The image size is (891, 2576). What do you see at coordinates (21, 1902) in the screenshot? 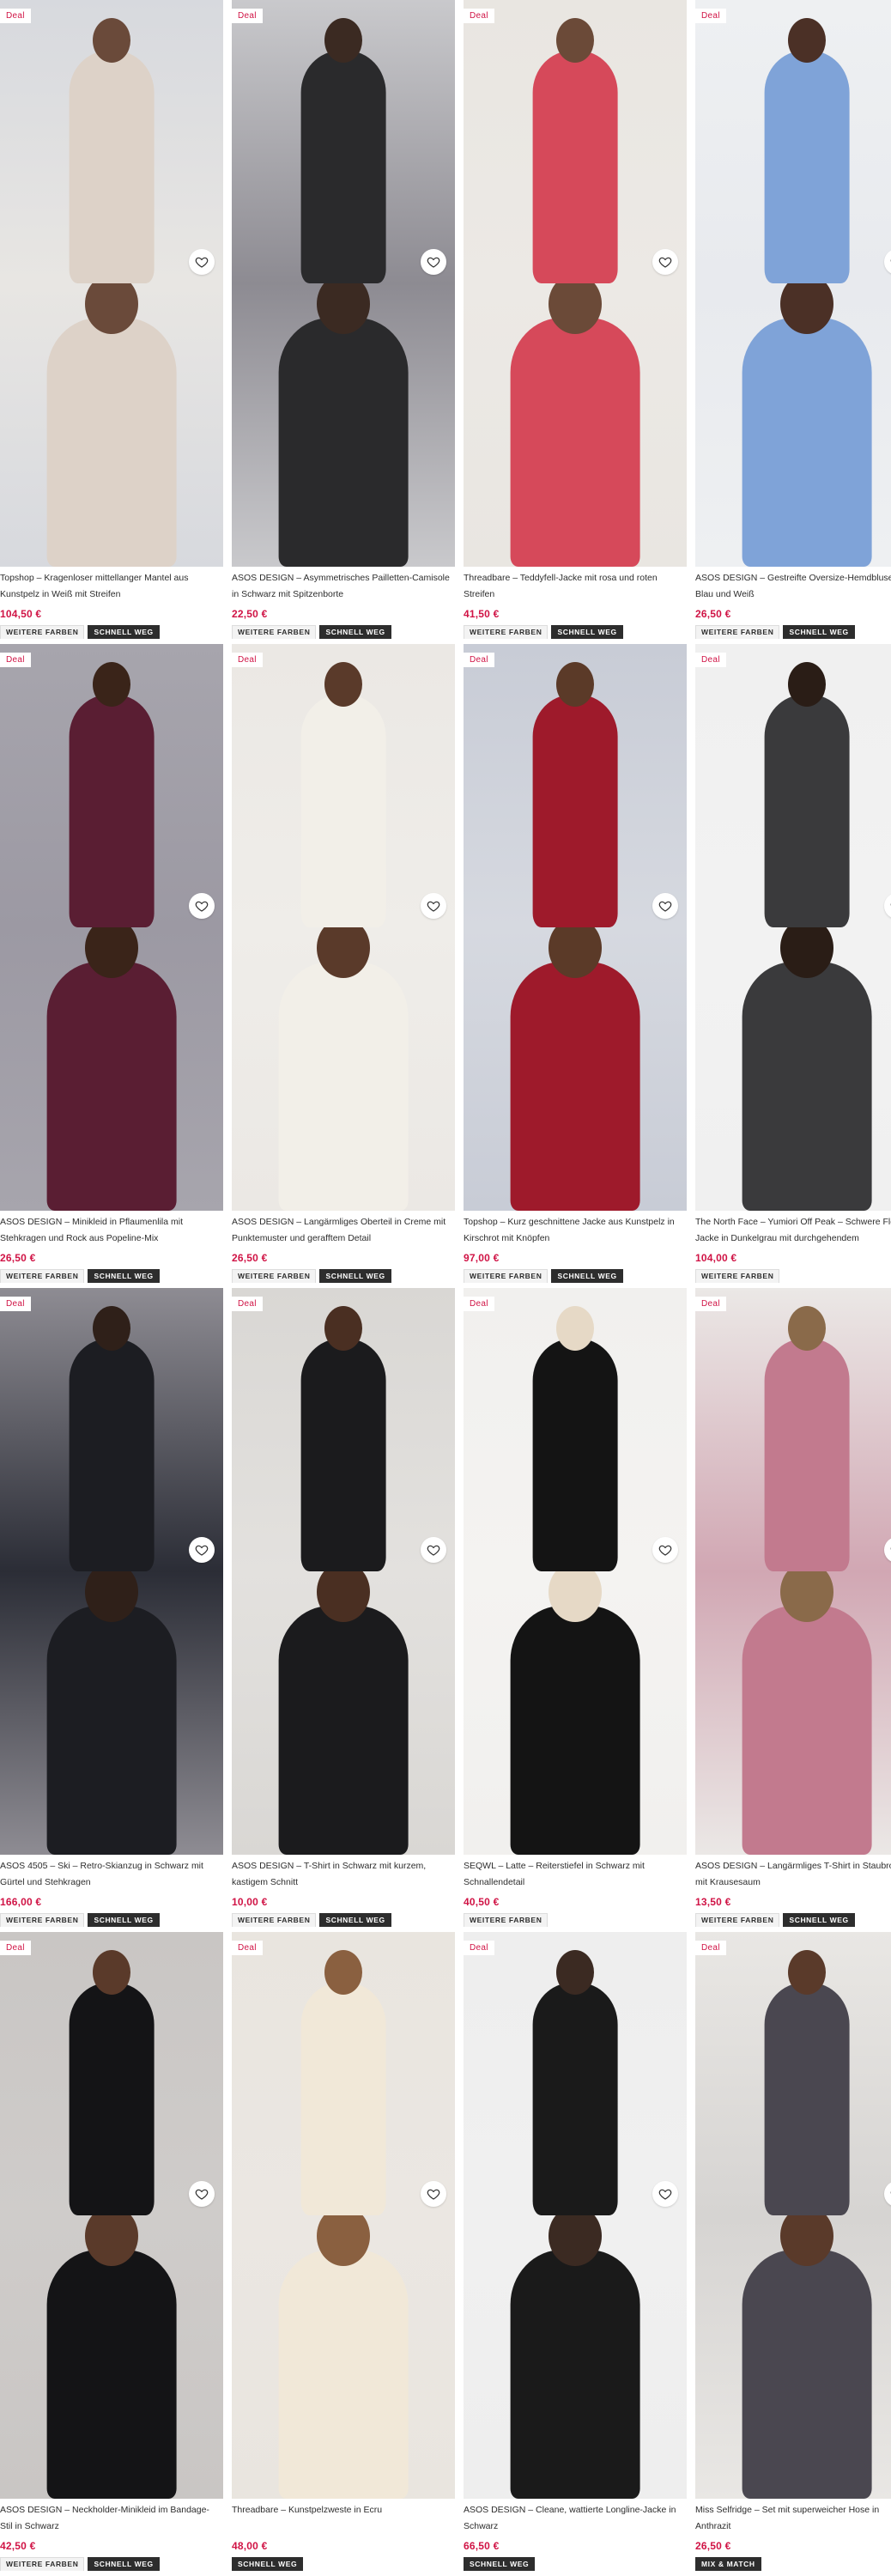
I see `product-price: 166,00 €` at bounding box center [21, 1902].